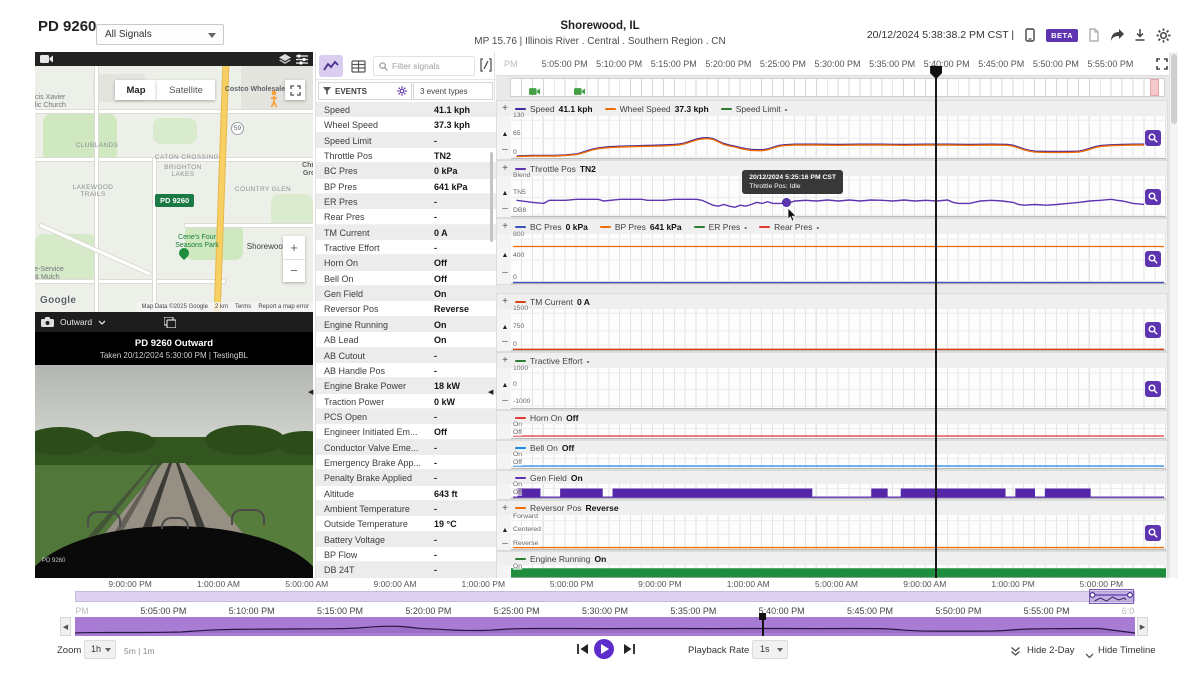 The height and width of the screenshot is (675, 1200). What do you see at coordinates (1117, 35) in the screenshot?
I see `share-icon` at bounding box center [1117, 35].